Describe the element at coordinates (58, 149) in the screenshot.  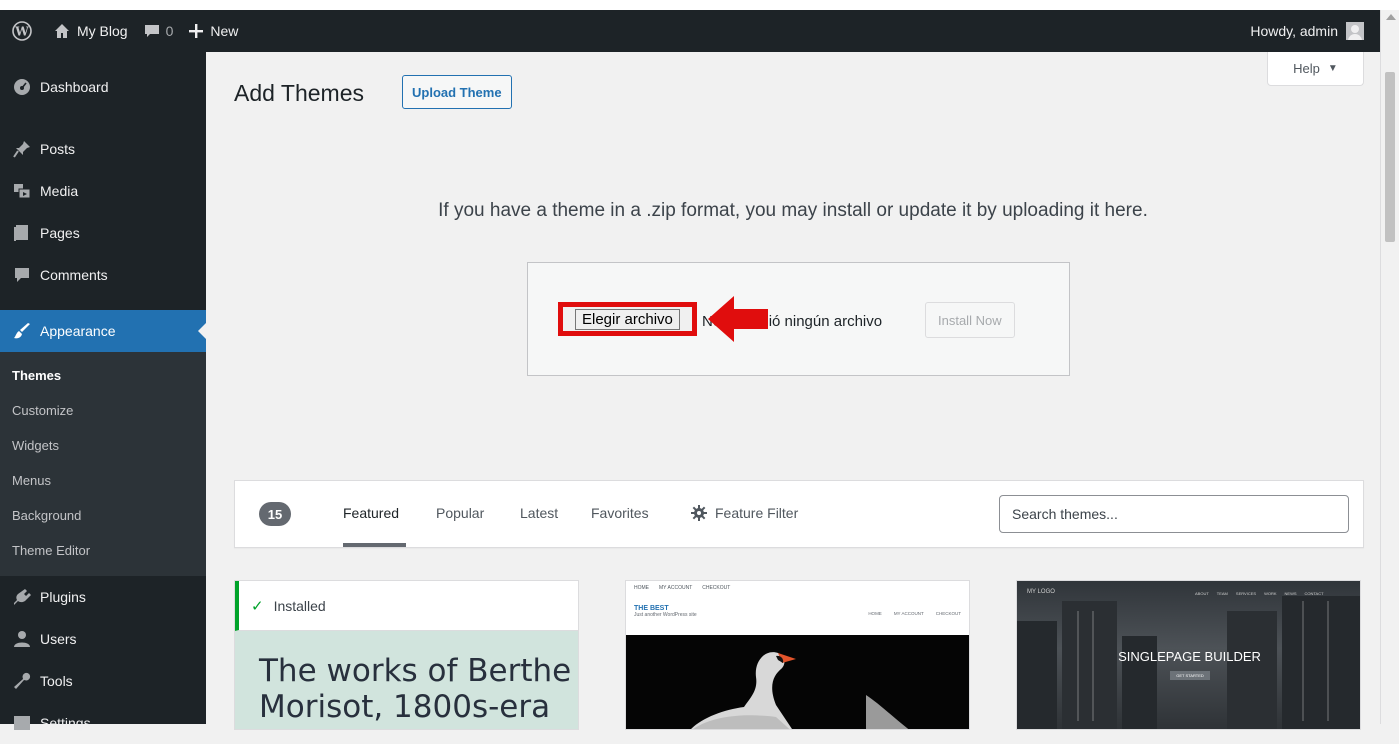
I see `sidebar-item-label: Posts` at that location.